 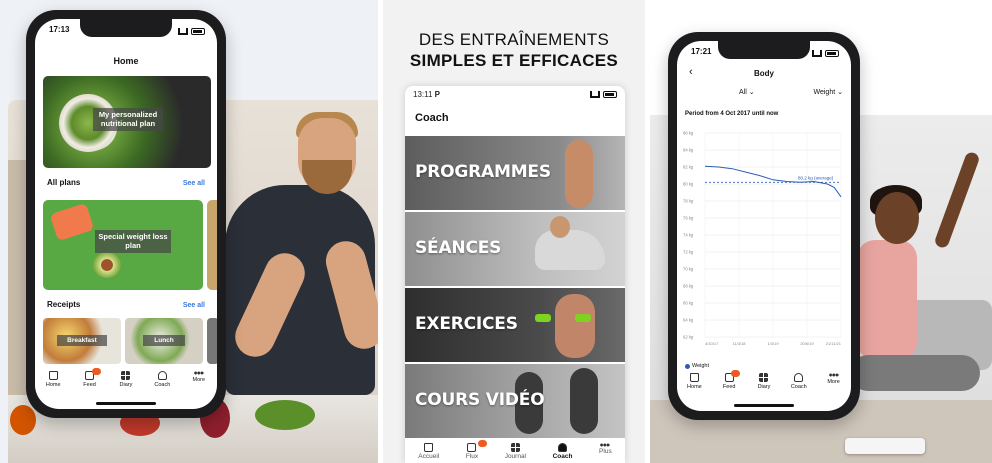 I want to click on headline-line-2: SIMPLES ET EFFICACES, so click(x=514, y=60).